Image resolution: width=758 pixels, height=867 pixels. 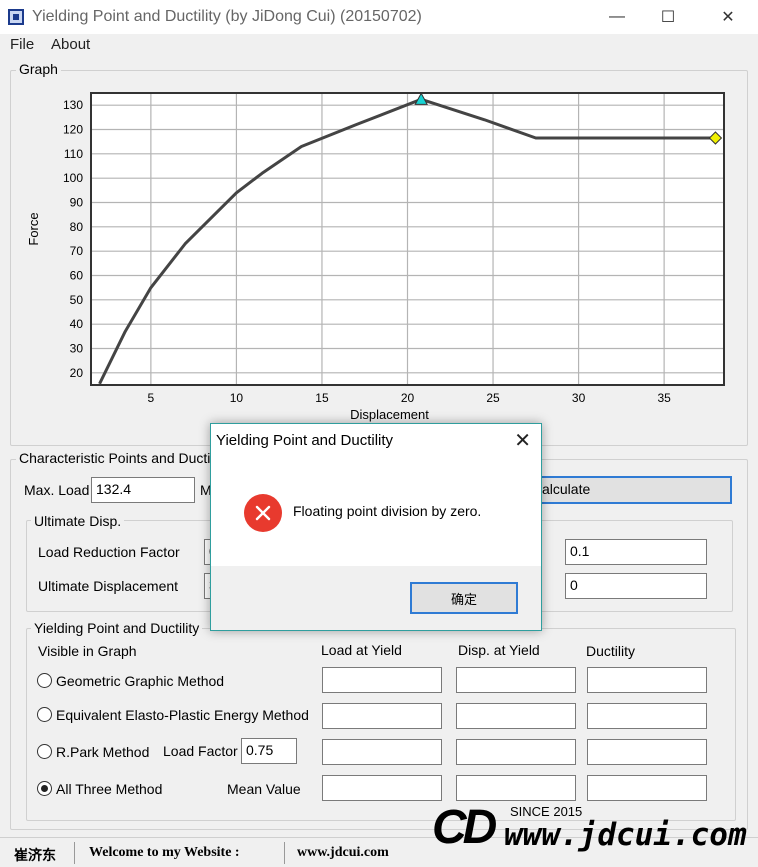 I want to click on minimize-button: —, so click(x=617, y=17).